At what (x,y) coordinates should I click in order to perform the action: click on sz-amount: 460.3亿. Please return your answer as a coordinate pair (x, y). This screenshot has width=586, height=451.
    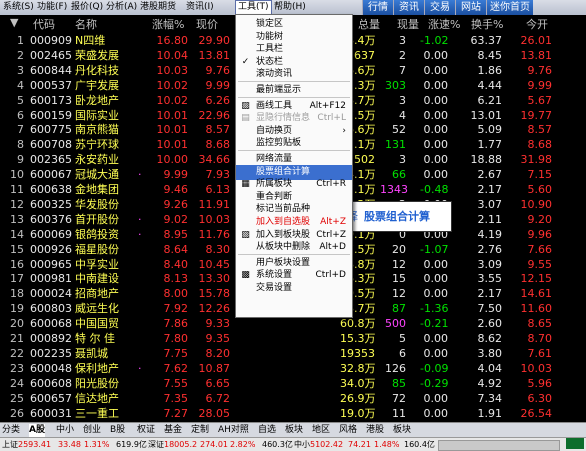
    Looking at the image, I should click on (277, 444).